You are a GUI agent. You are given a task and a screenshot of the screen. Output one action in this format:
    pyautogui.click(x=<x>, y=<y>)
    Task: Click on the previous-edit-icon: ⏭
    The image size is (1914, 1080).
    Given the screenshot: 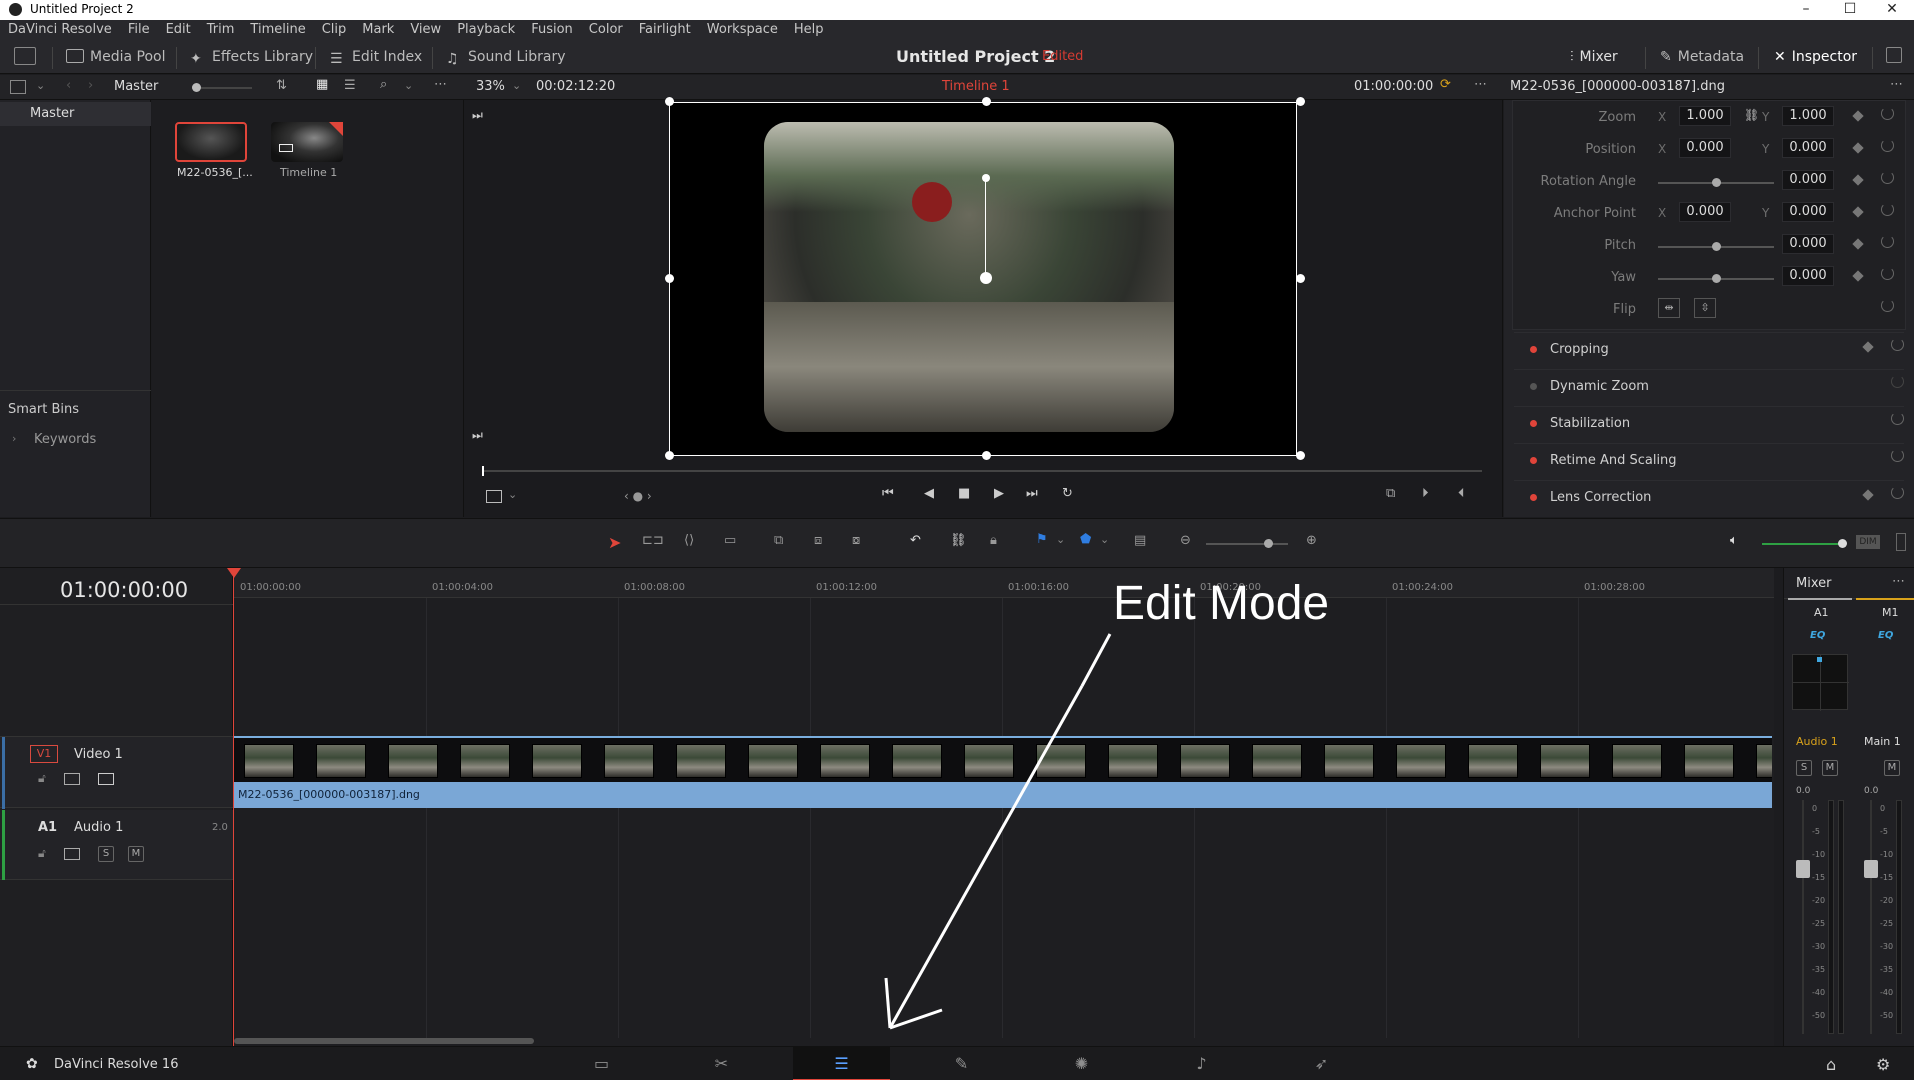 What is the action you would take?
    pyautogui.click(x=477, y=435)
    